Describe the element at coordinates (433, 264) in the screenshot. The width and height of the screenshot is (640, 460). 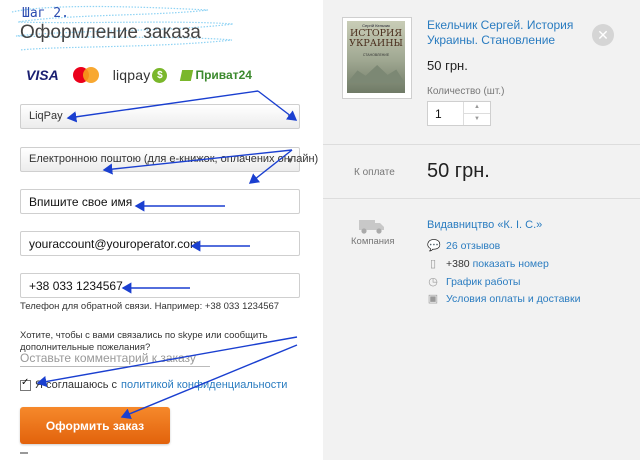
I see `mobile-phone-icon: ▯` at that location.